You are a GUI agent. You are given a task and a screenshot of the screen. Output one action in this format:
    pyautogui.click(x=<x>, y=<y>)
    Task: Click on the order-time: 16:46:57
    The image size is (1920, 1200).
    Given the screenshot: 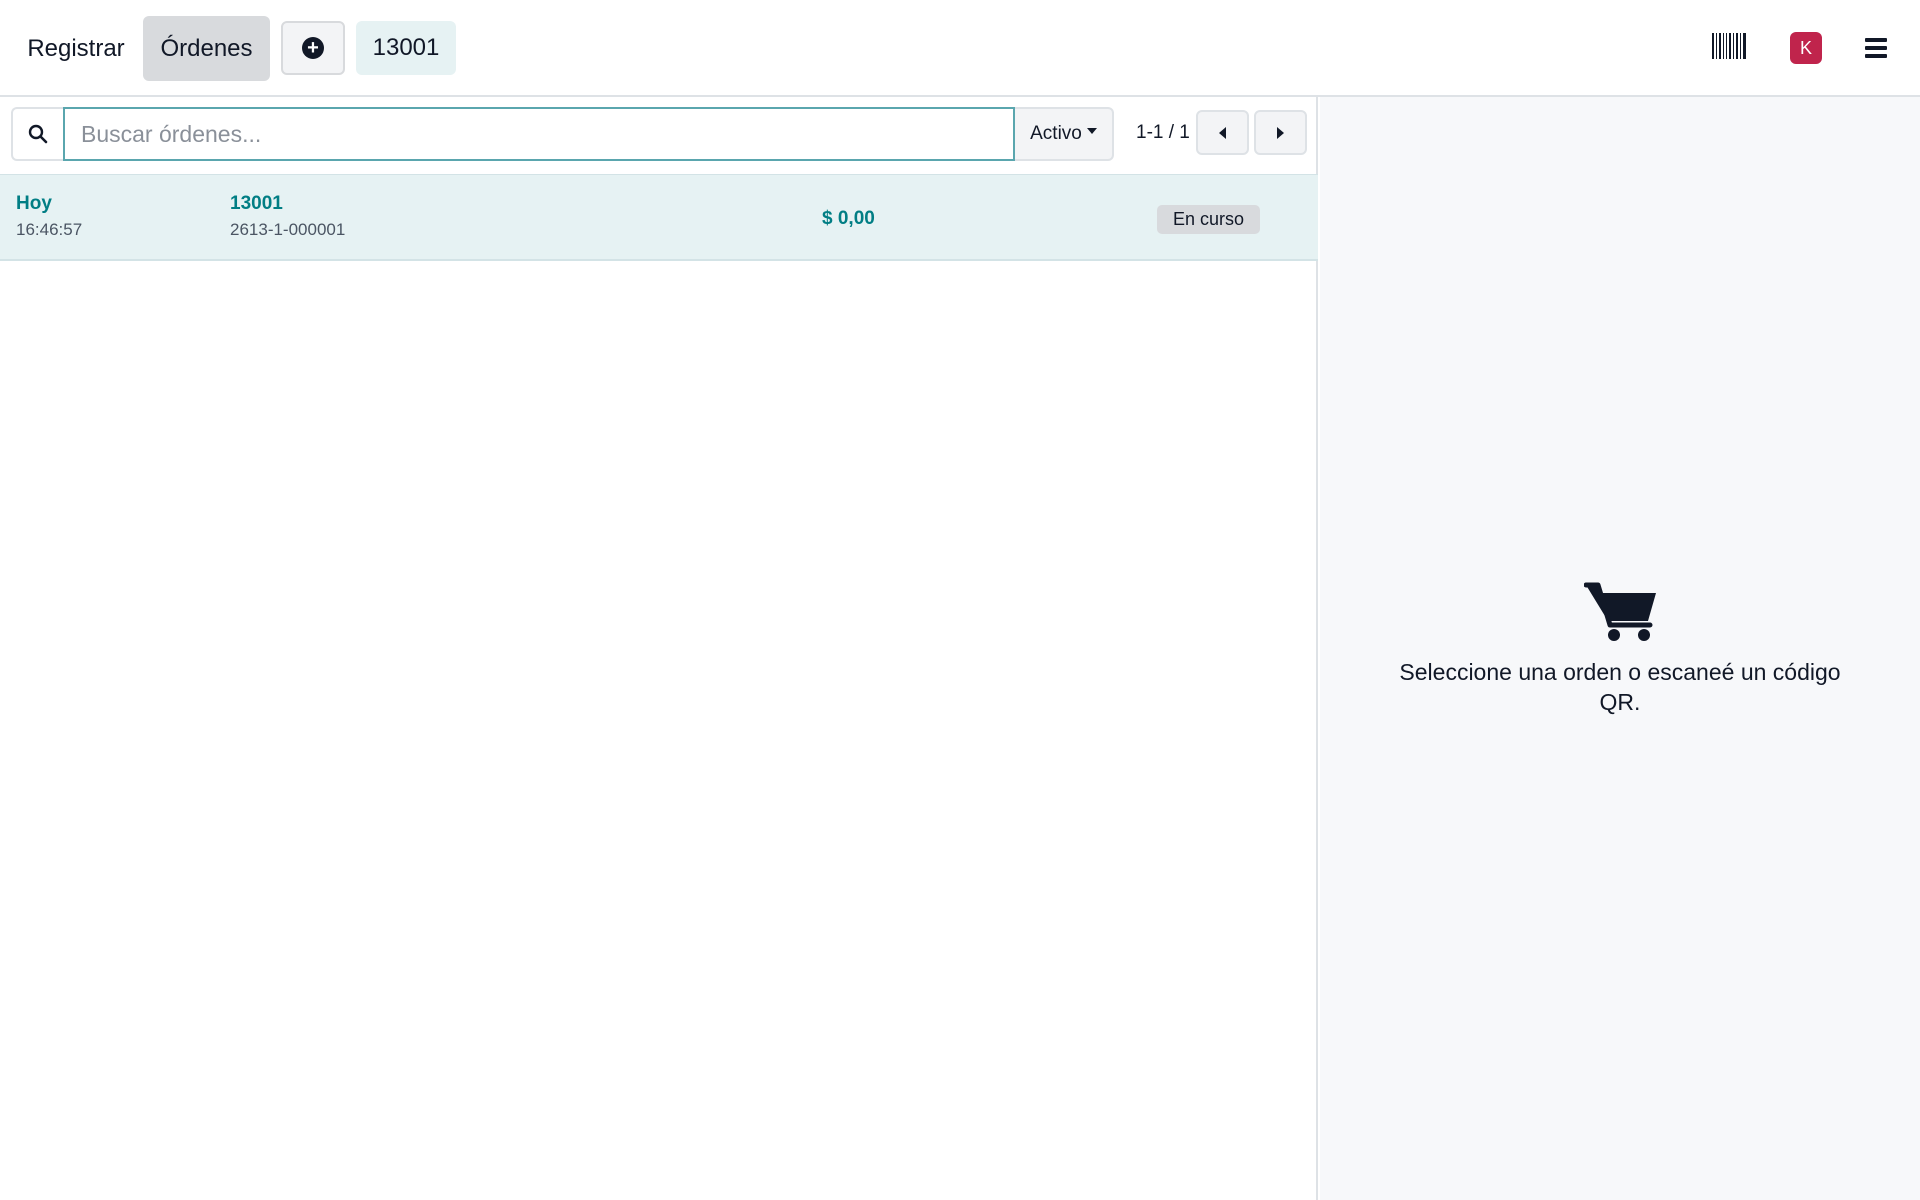 What is the action you would take?
    pyautogui.click(x=49, y=229)
    